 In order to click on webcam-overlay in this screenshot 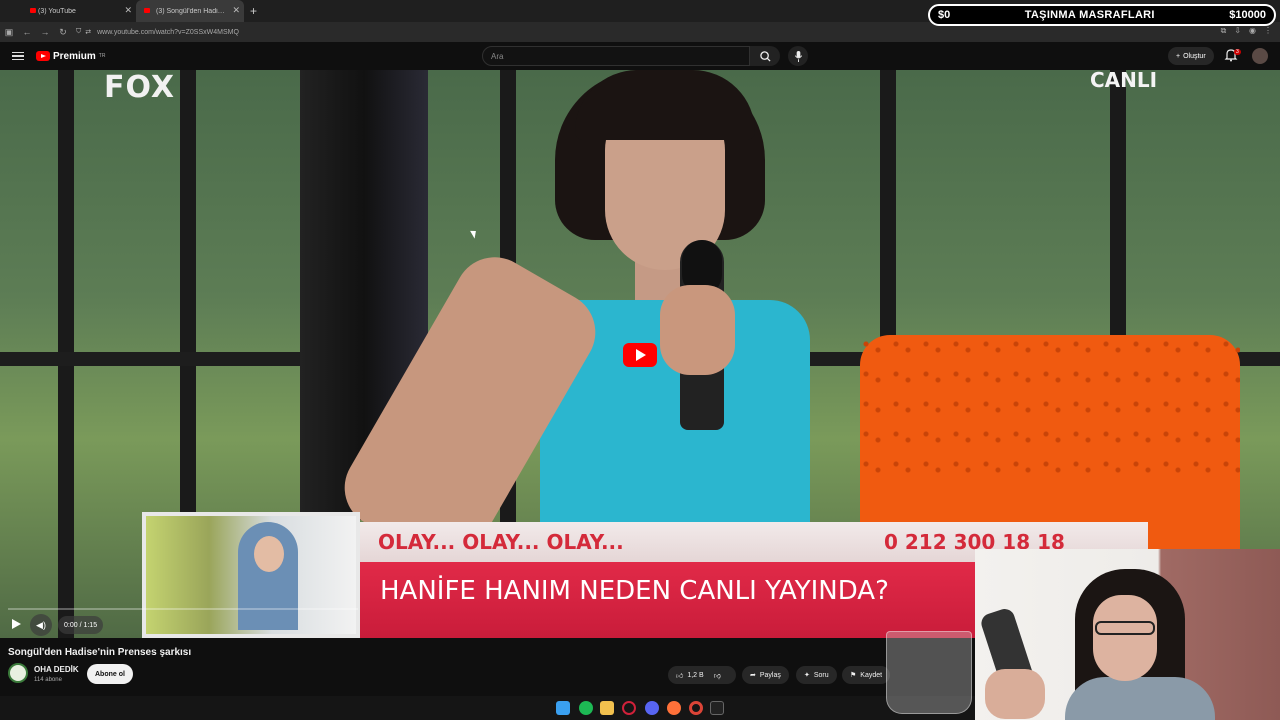, I will do `click(1127, 634)`.